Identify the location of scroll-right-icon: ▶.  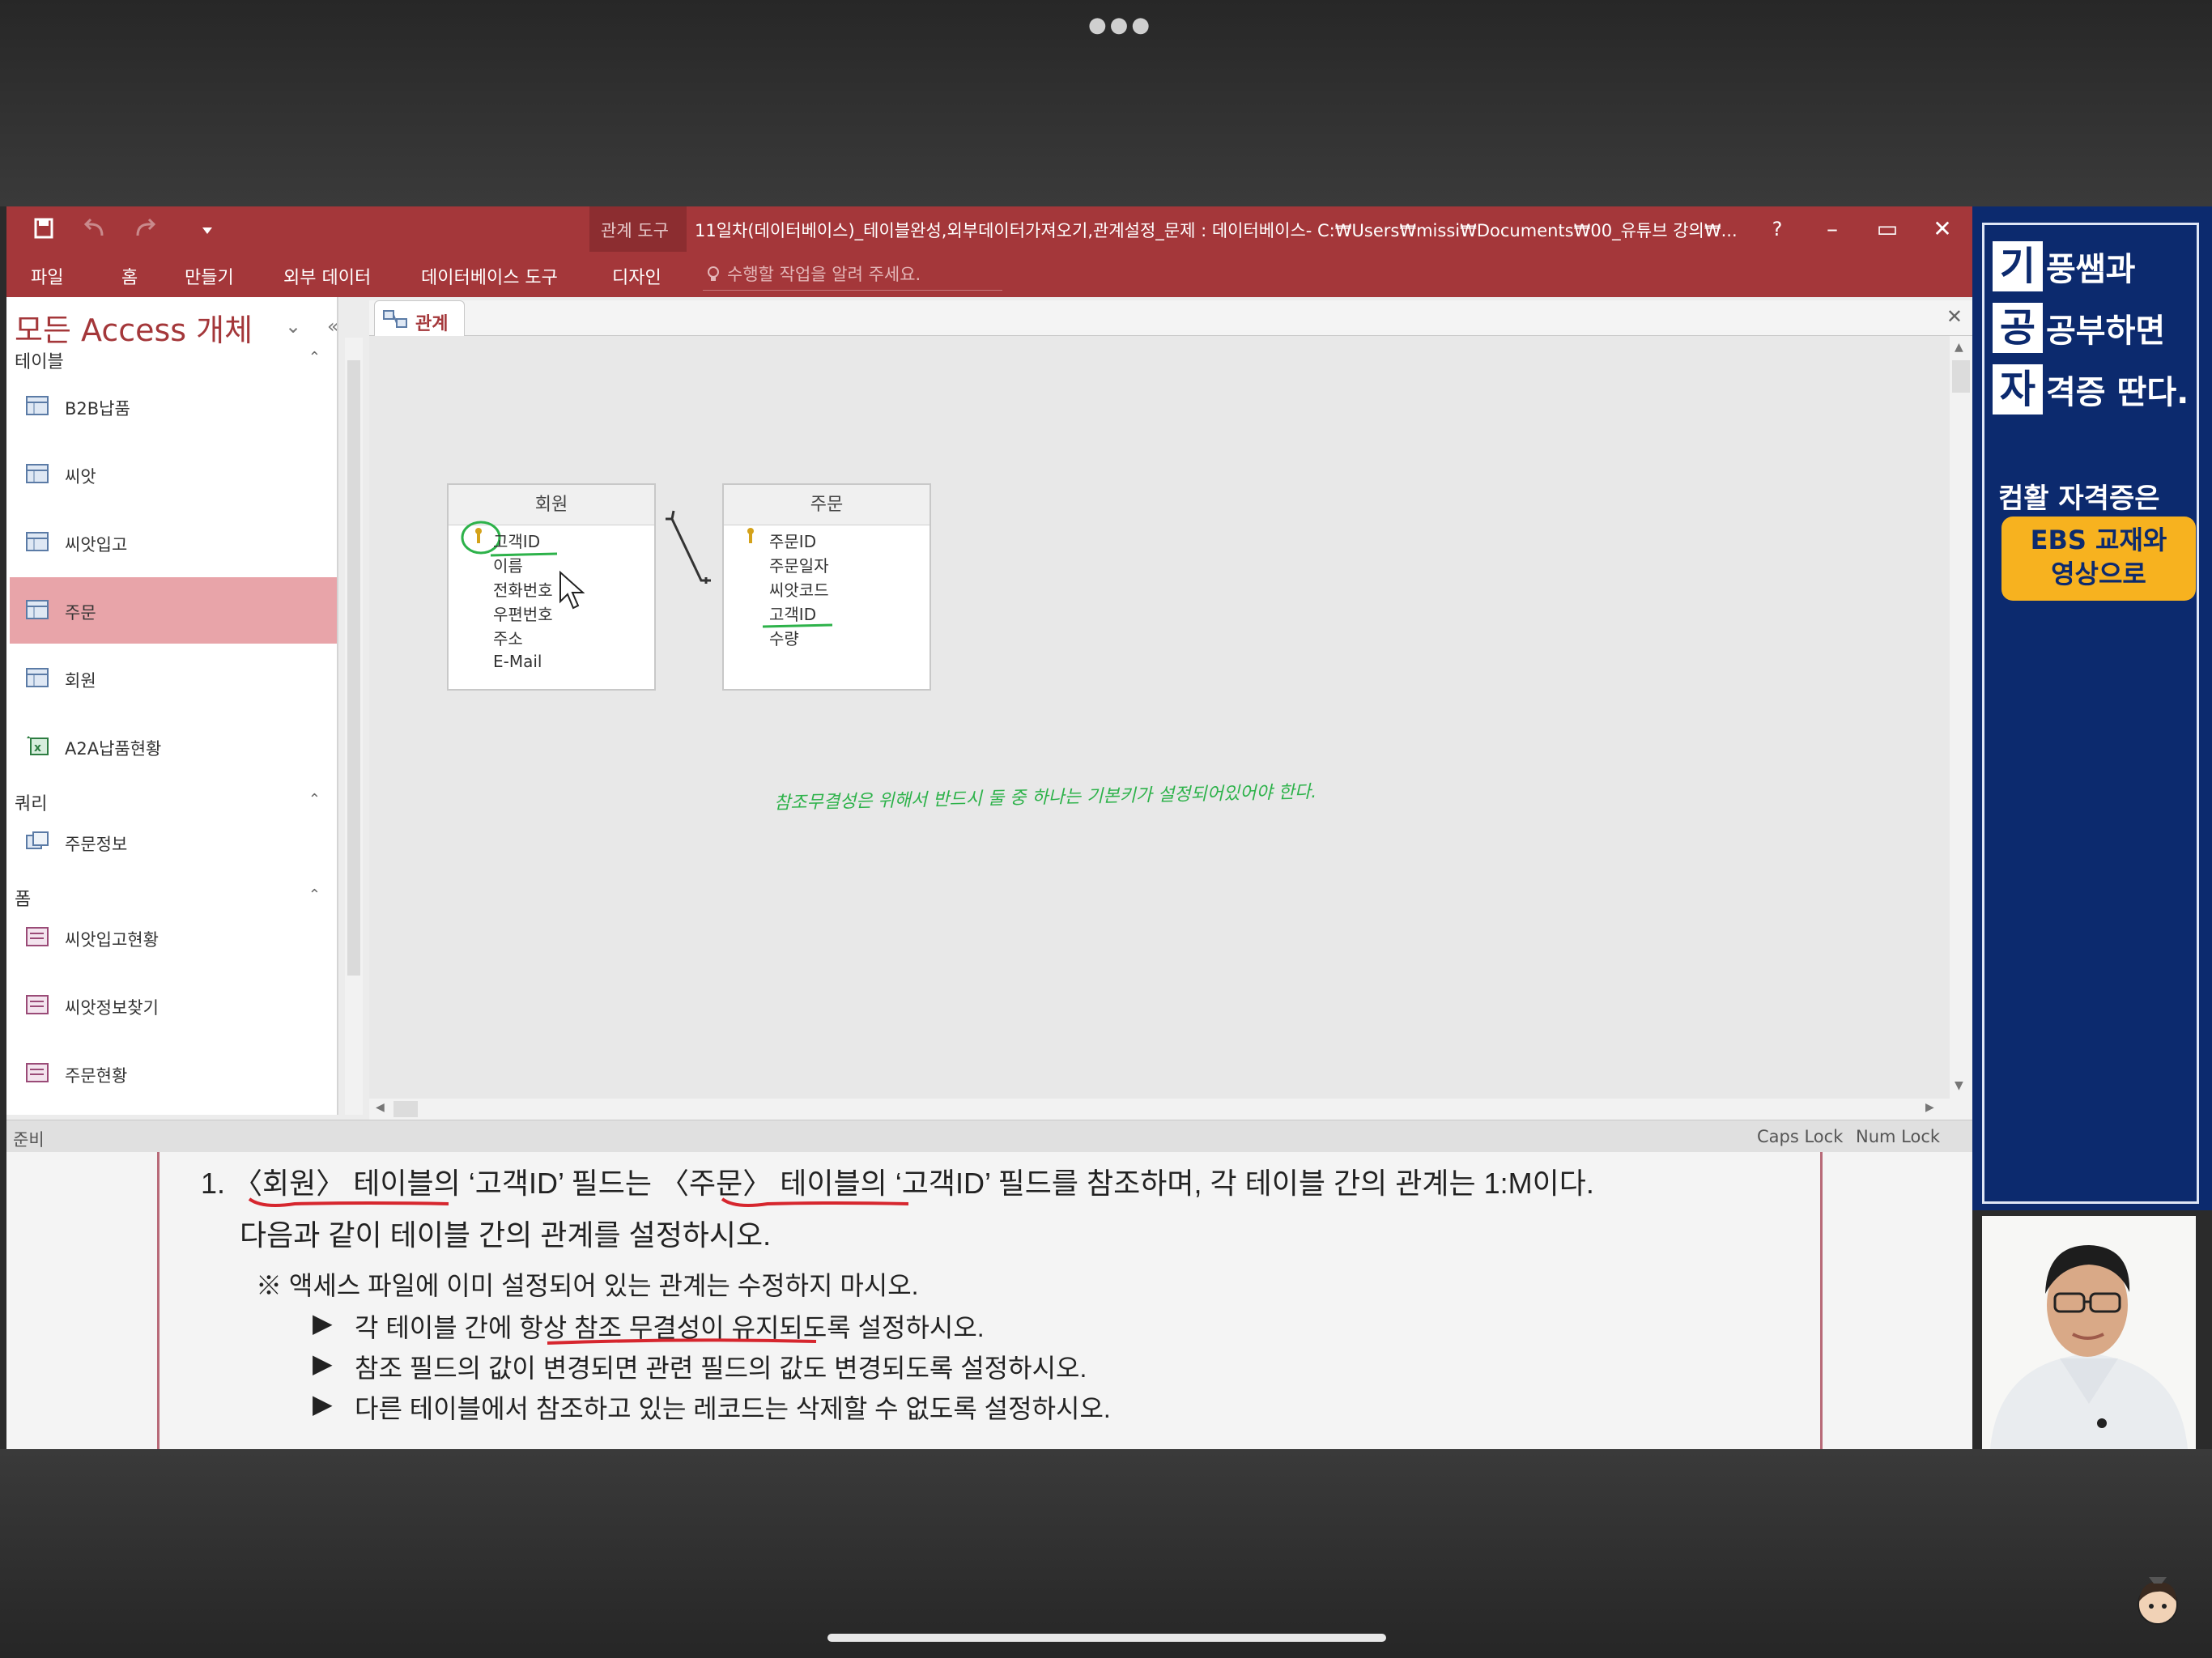
(1930, 1107).